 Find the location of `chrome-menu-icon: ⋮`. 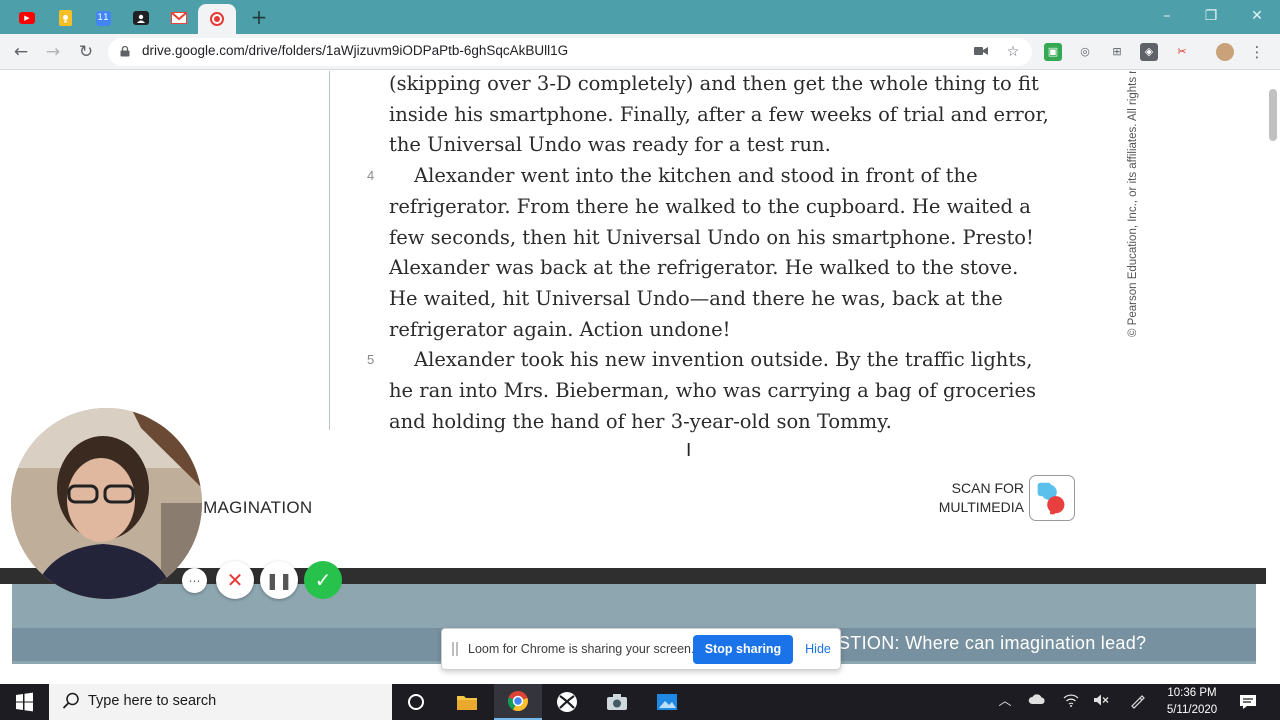

chrome-menu-icon: ⋮ is located at coordinates (1257, 52).